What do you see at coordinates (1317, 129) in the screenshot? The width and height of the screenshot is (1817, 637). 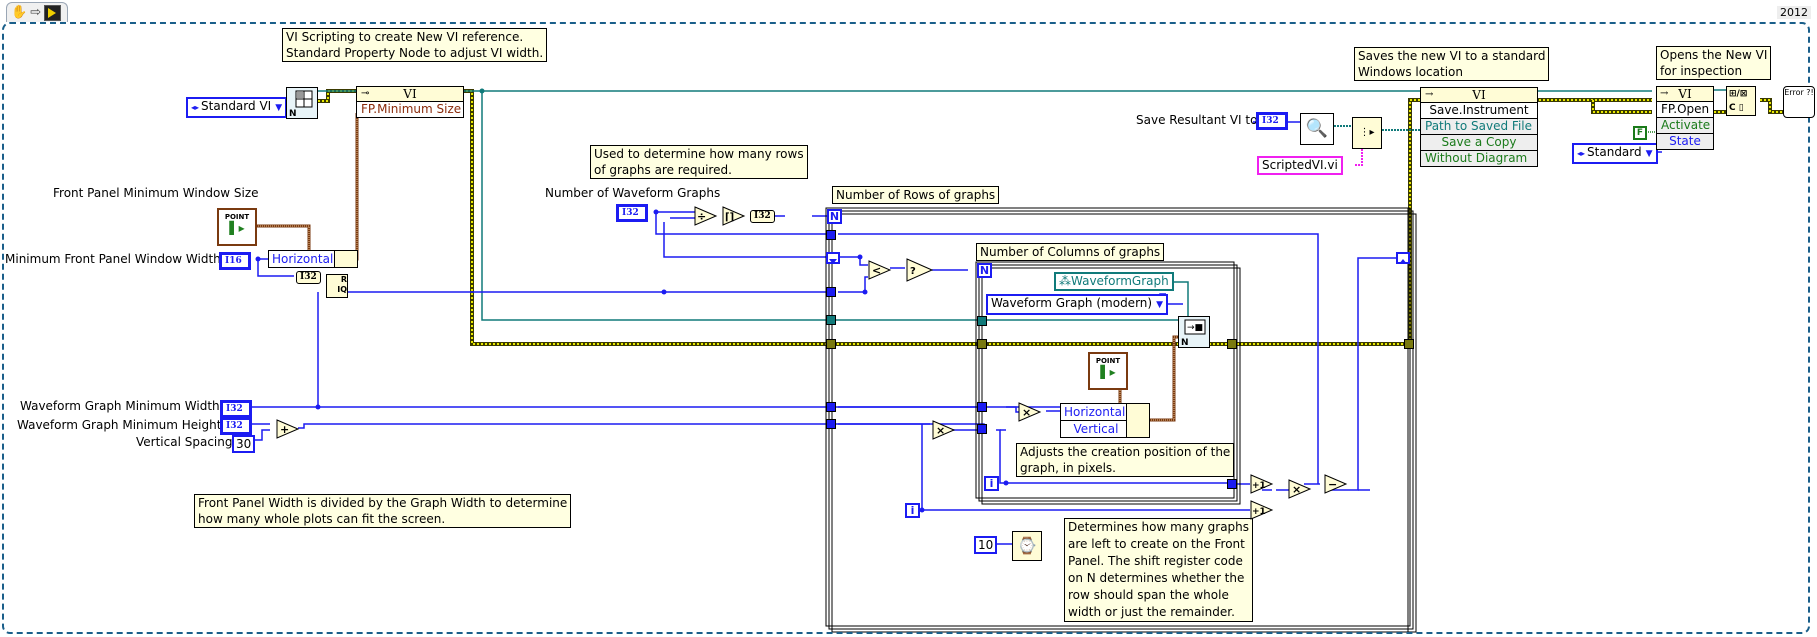 I see `file-dialog-folder-icon: 🔍` at bounding box center [1317, 129].